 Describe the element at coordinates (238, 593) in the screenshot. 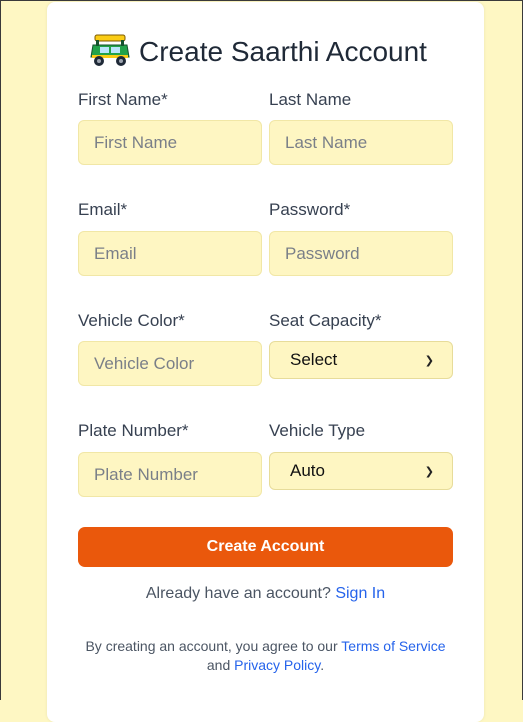

I see `signin-prompt-text: Already have an account?` at that location.